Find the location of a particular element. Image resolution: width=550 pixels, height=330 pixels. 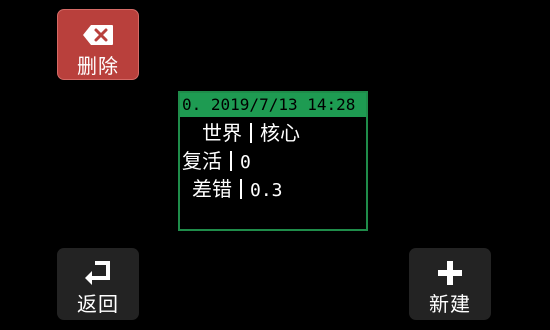

back-label: 返回 is located at coordinates (98, 304).